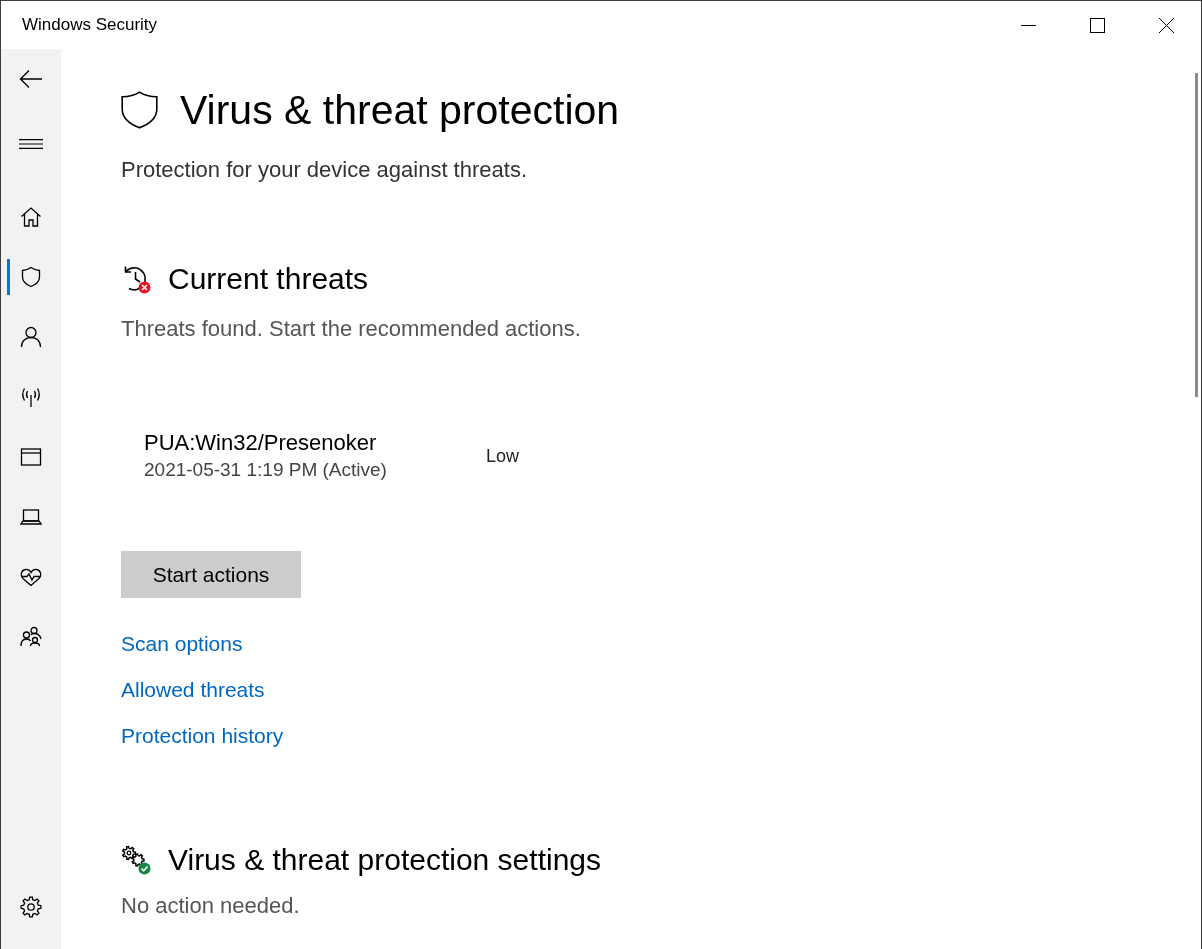 The width and height of the screenshot is (1202, 949). I want to click on section-heading: Current threats, so click(268, 279).